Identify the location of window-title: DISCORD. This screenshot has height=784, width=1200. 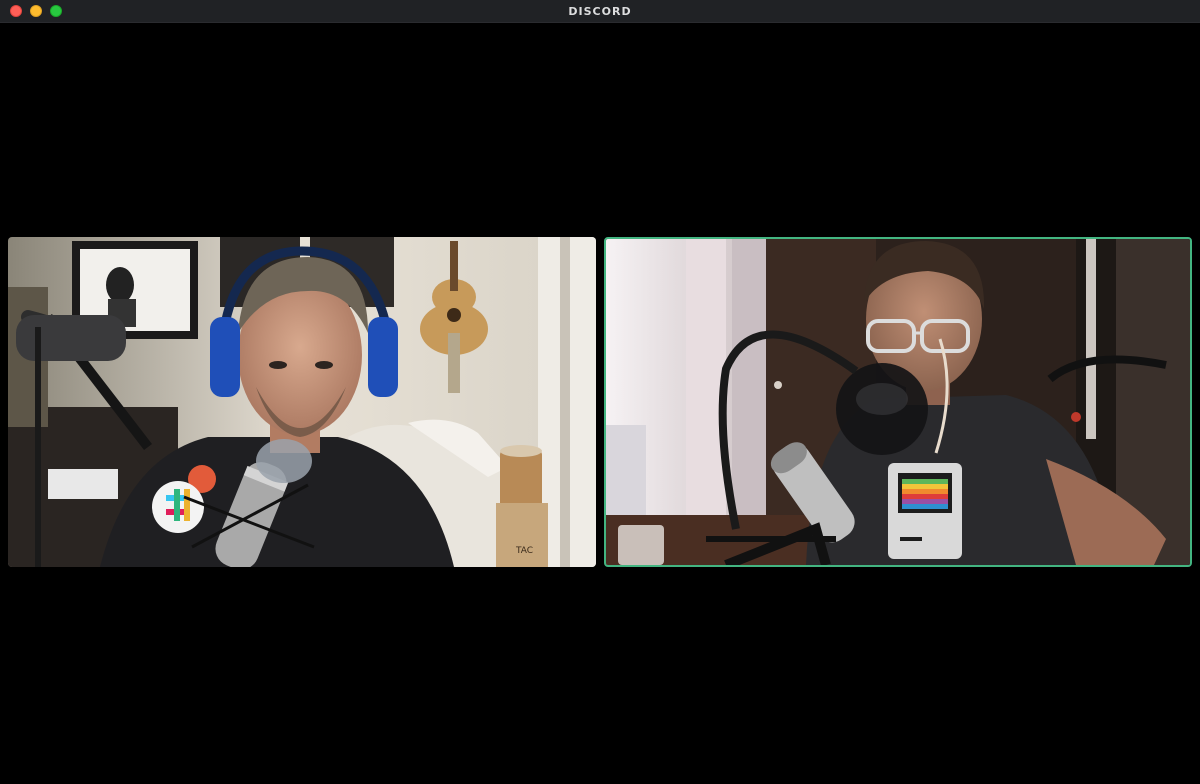
(600, 11).